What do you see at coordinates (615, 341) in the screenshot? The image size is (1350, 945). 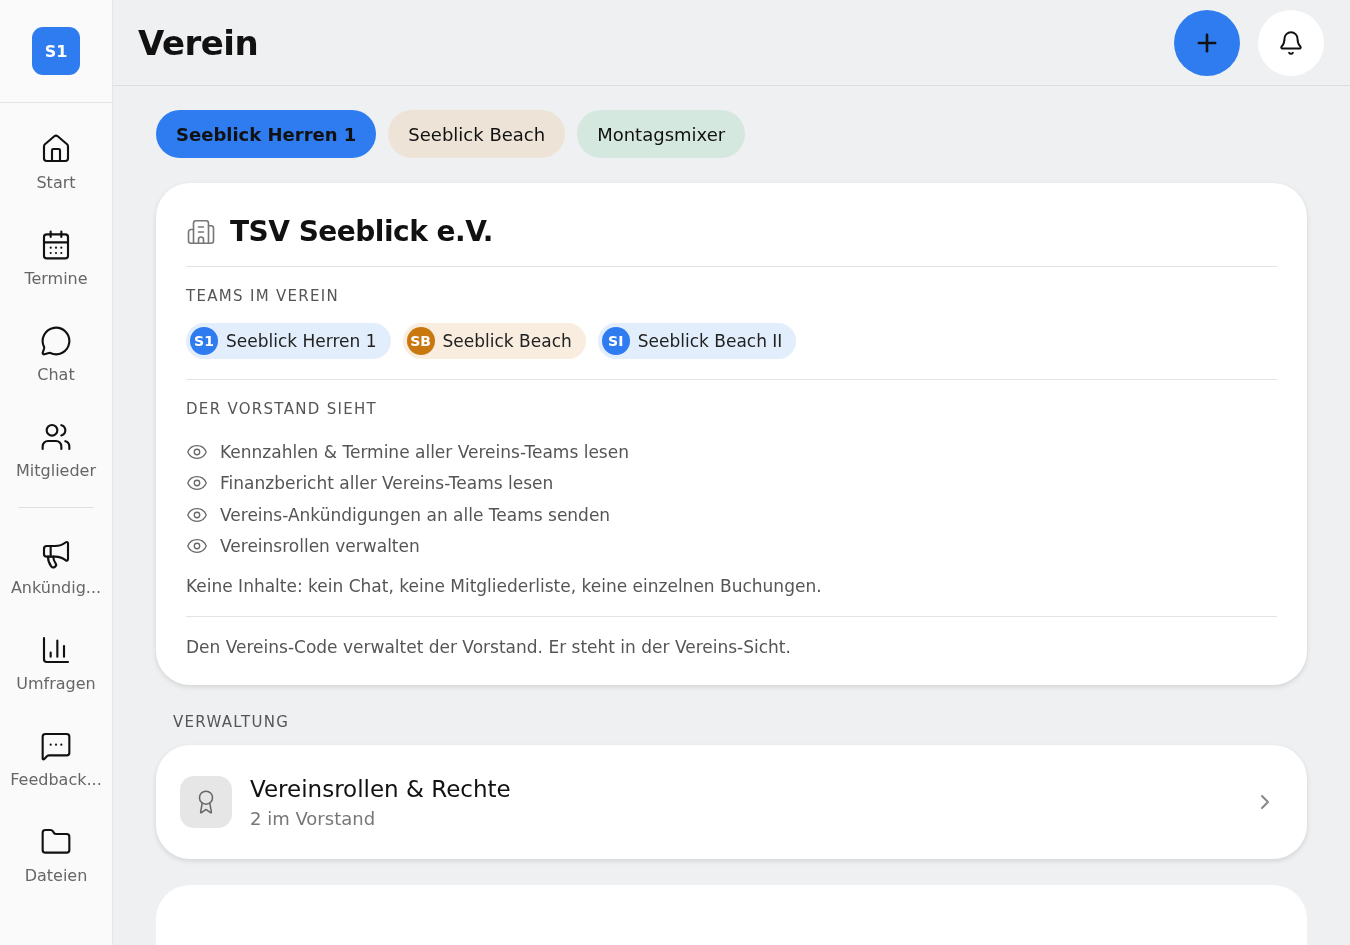 I see `team-avatar: SI` at bounding box center [615, 341].